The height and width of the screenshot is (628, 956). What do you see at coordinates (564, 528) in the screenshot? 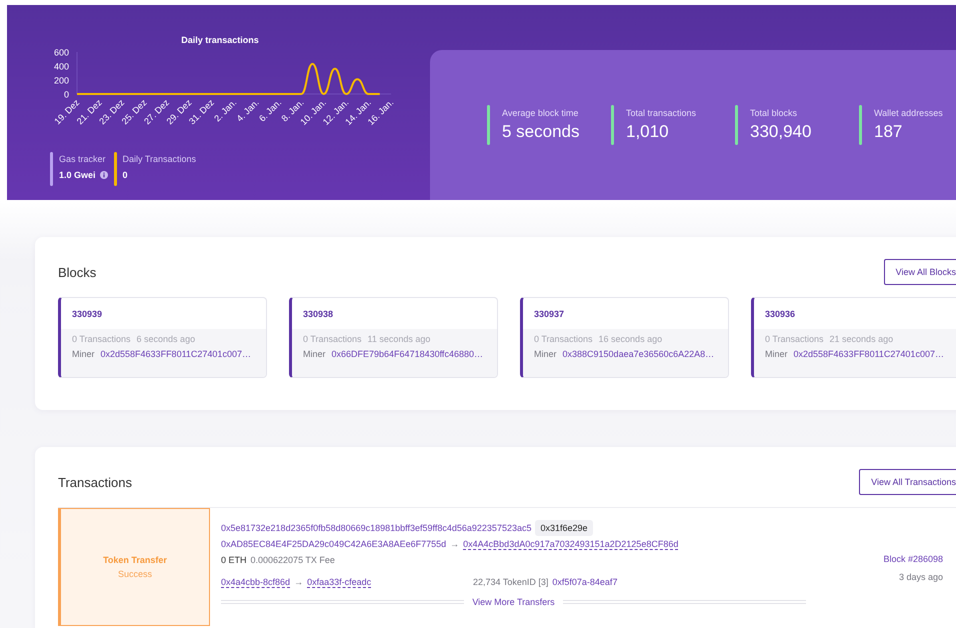
I see `method-tag: 0x31f6e29e` at bounding box center [564, 528].